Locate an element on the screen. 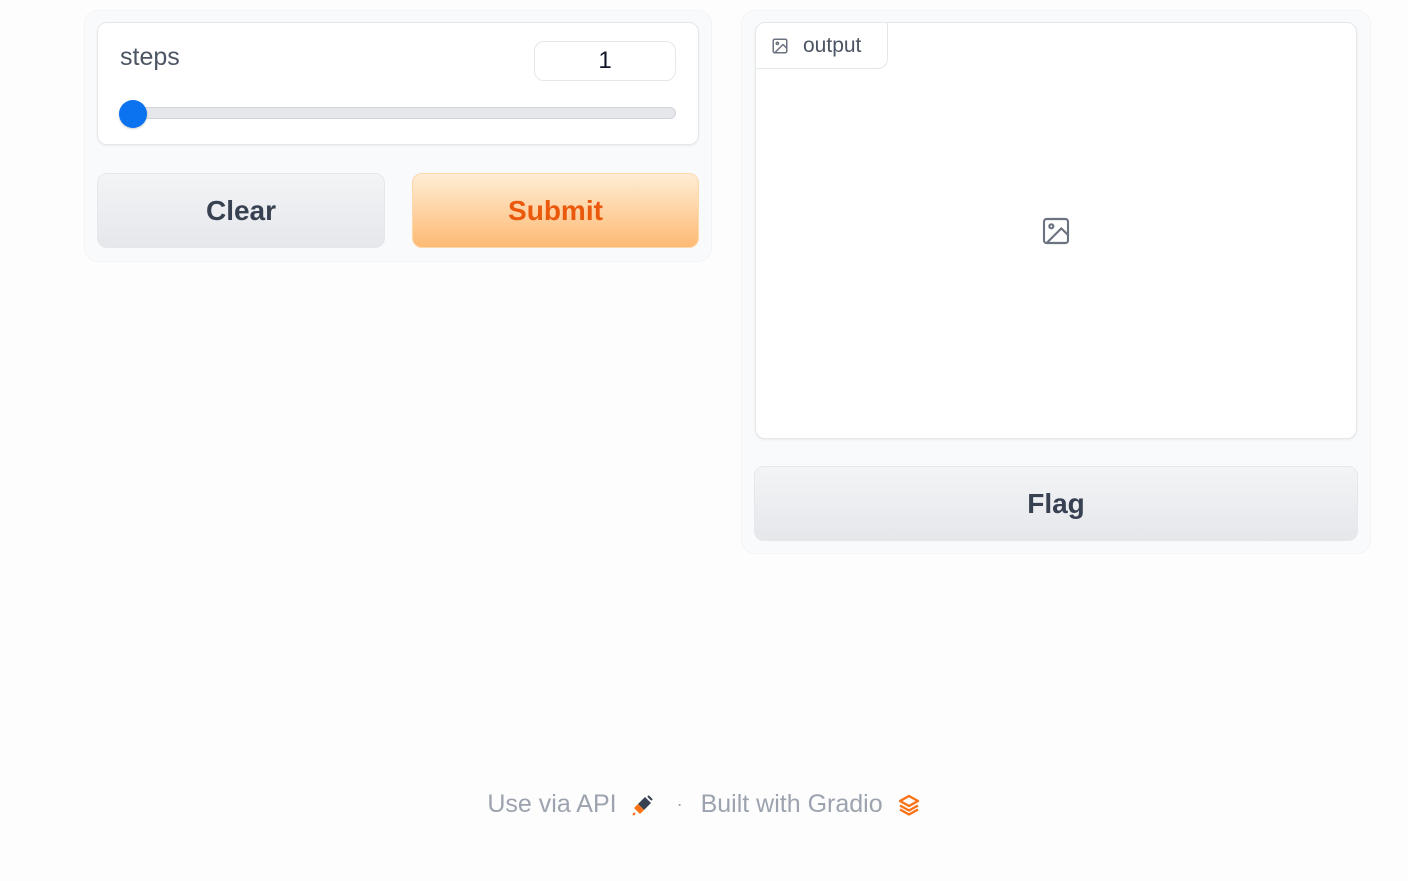 The width and height of the screenshot is (1408, 881). clear-button: Clear is located at coordinates (241, 210).